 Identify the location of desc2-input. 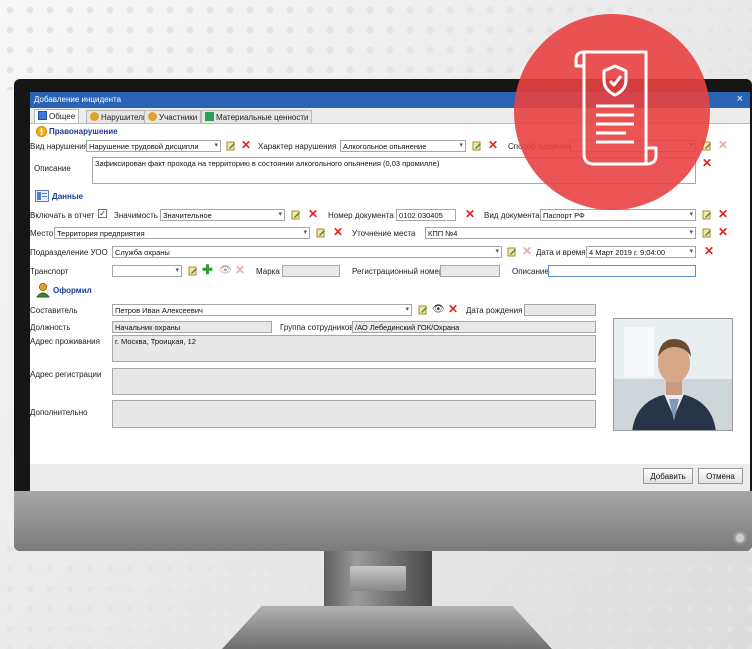
(622, 271).